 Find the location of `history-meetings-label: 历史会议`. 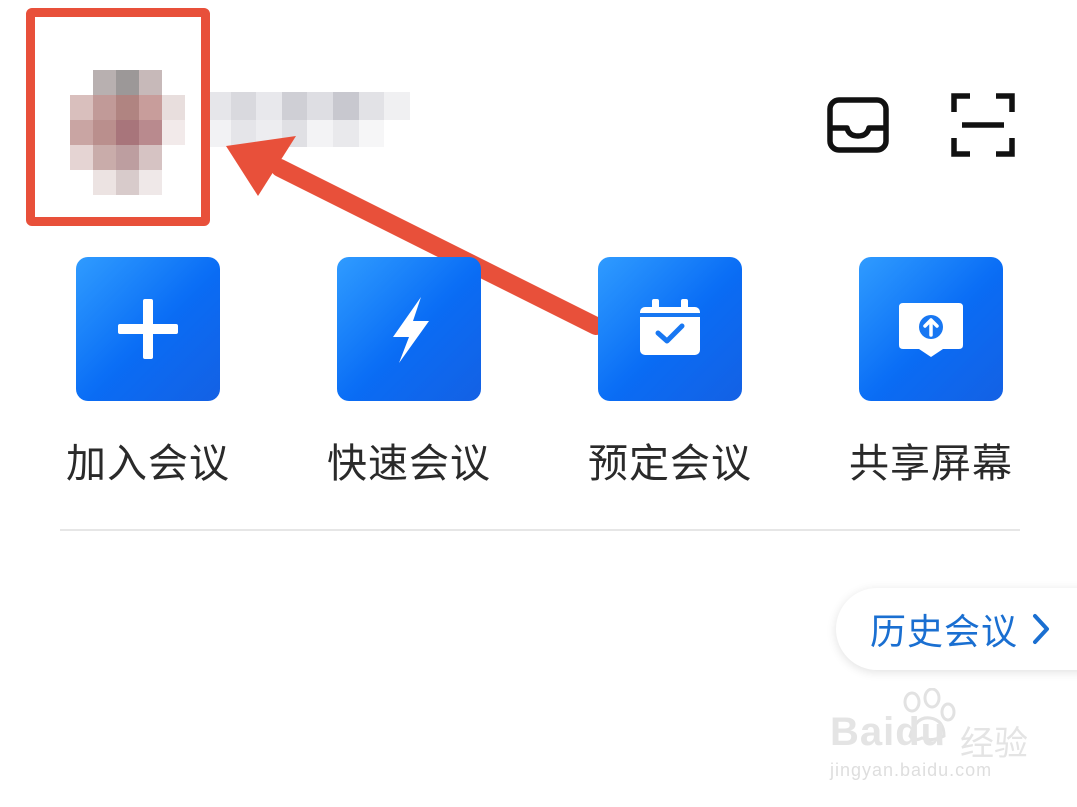

history-meetings-label: 历史会议 is located at coordinates (944, 632).